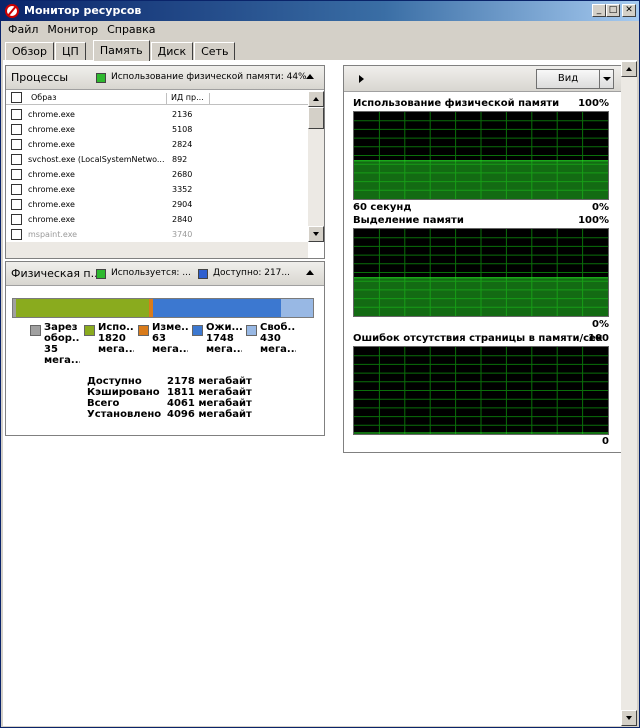 The image size is (640, 728). I want to click on stat-available-value: 2178 мегабайт, so click(209, 381).